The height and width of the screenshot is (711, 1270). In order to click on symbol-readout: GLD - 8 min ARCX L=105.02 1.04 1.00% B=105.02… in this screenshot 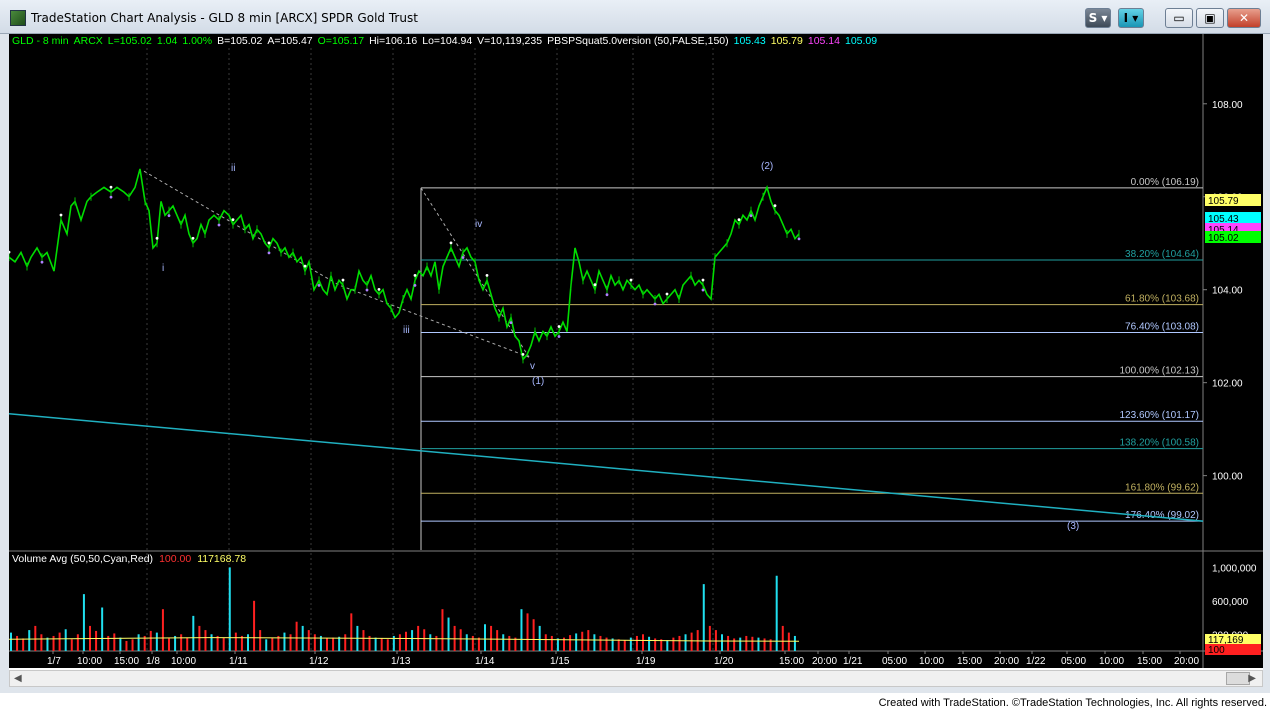, I will do `click(447, 42)`.